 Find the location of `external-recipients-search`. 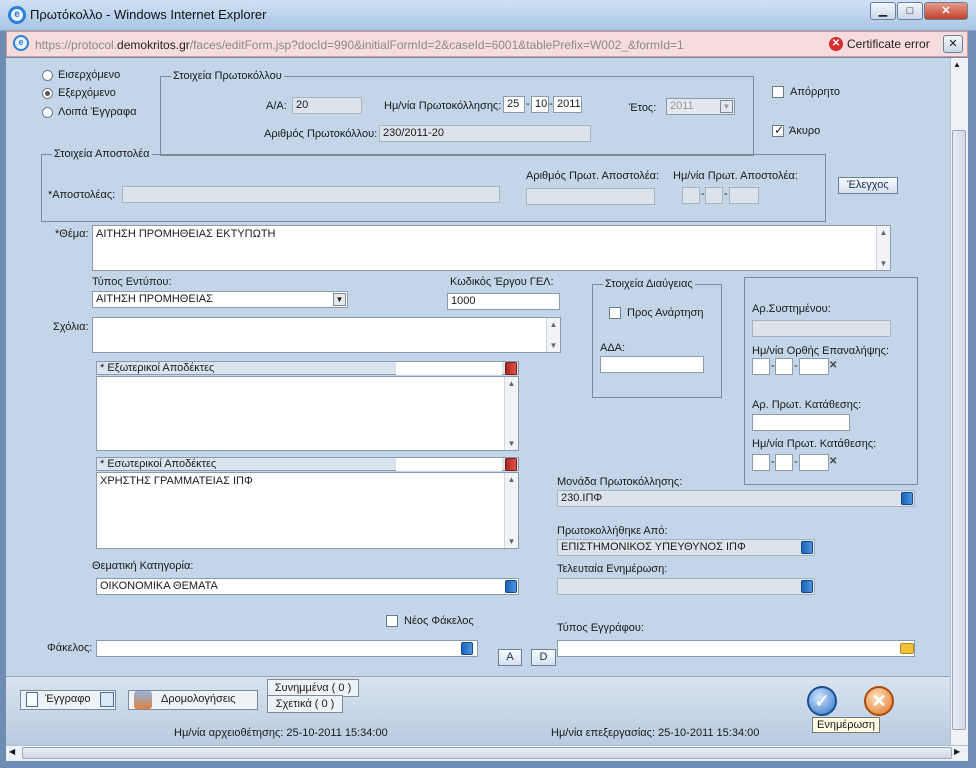

external-recipients-search is located at coordinates (449, 368).